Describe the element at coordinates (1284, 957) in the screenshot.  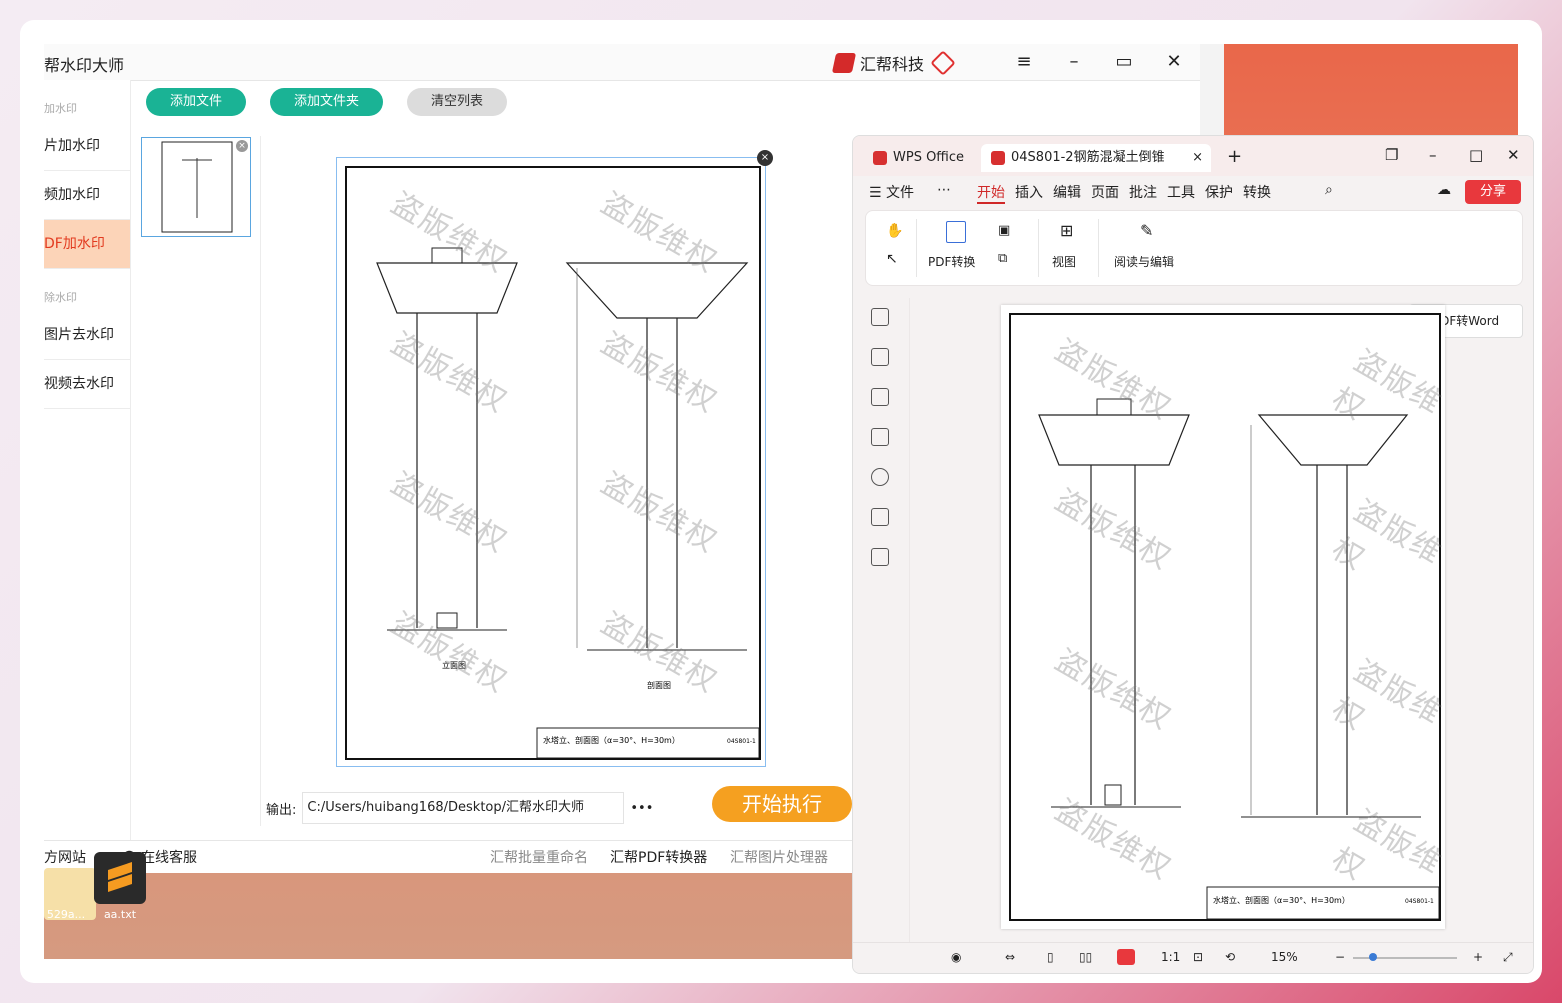
I see `zoom-level: 15%` at that location.